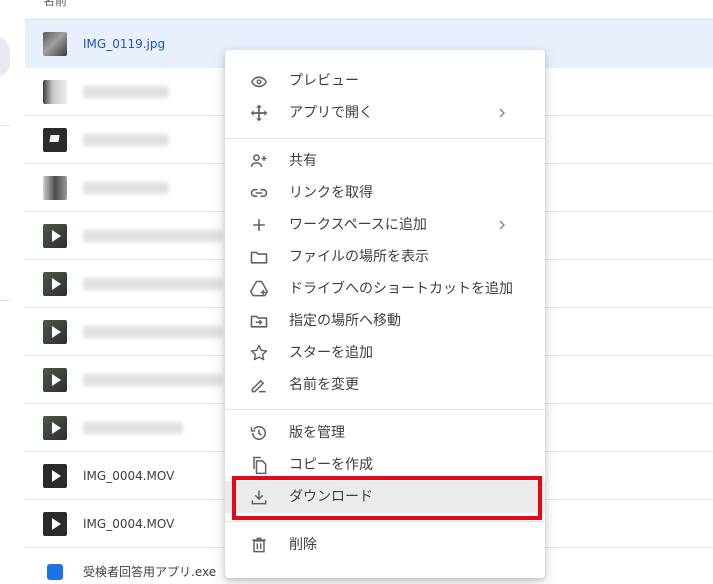 The height and width of the screenshot is (584, 713). What do you see at coordinates (358, 225) in the screenshot?
I see `menu-item-label: ワークスペースに追加` at bounding box center [358, 225].